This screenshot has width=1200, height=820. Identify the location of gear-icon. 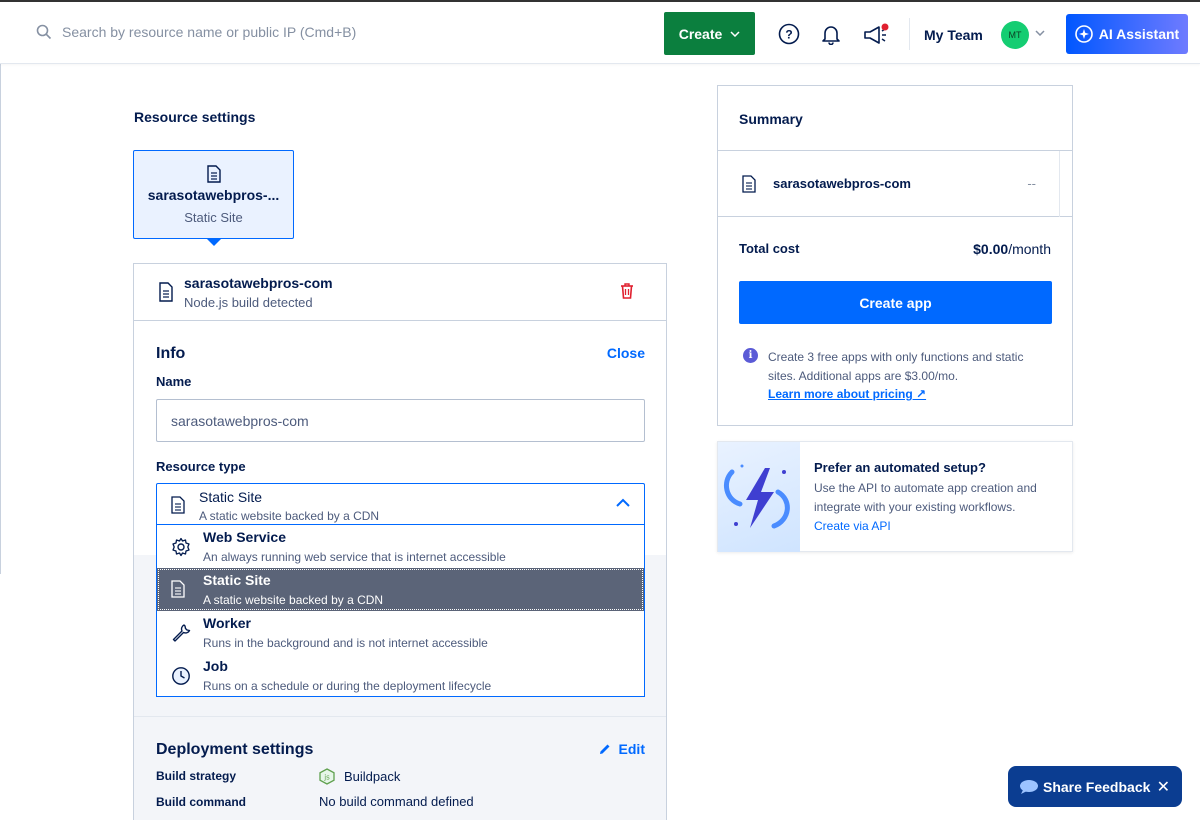
(181, 547).